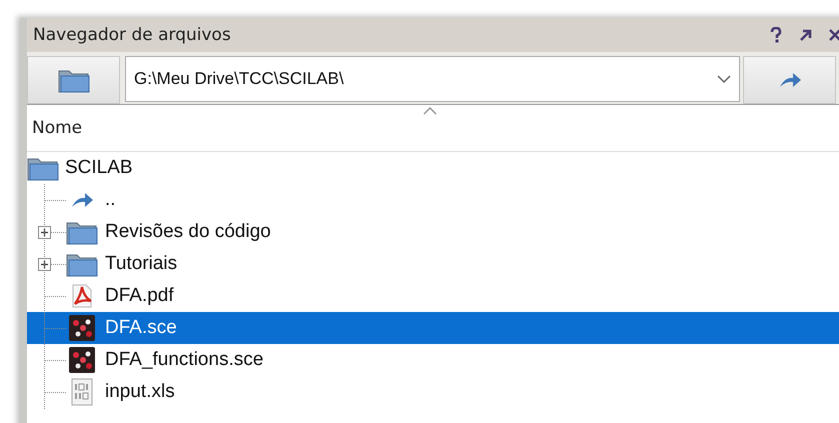  What do you see at coordinates (433, 296) in the screenshot?
I see `tree-row: DFA.pdf` at bounding box center [433, 296].